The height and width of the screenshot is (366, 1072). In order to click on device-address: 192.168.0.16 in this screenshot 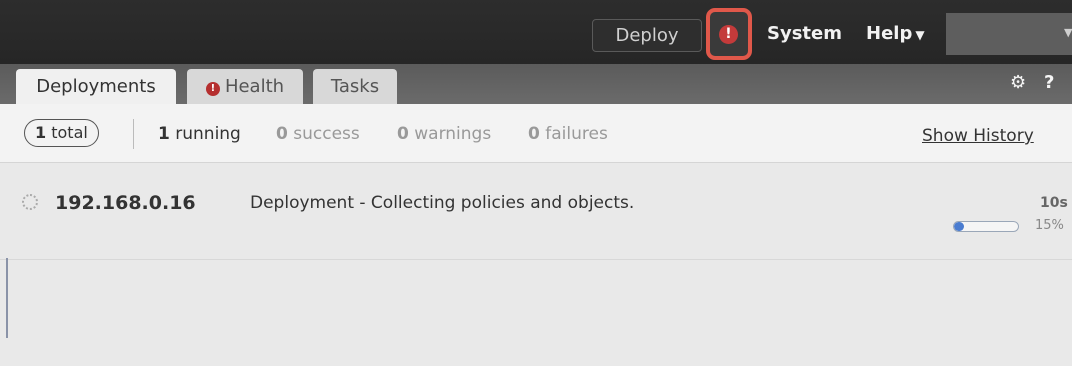, I will do `click(125, 203)`.